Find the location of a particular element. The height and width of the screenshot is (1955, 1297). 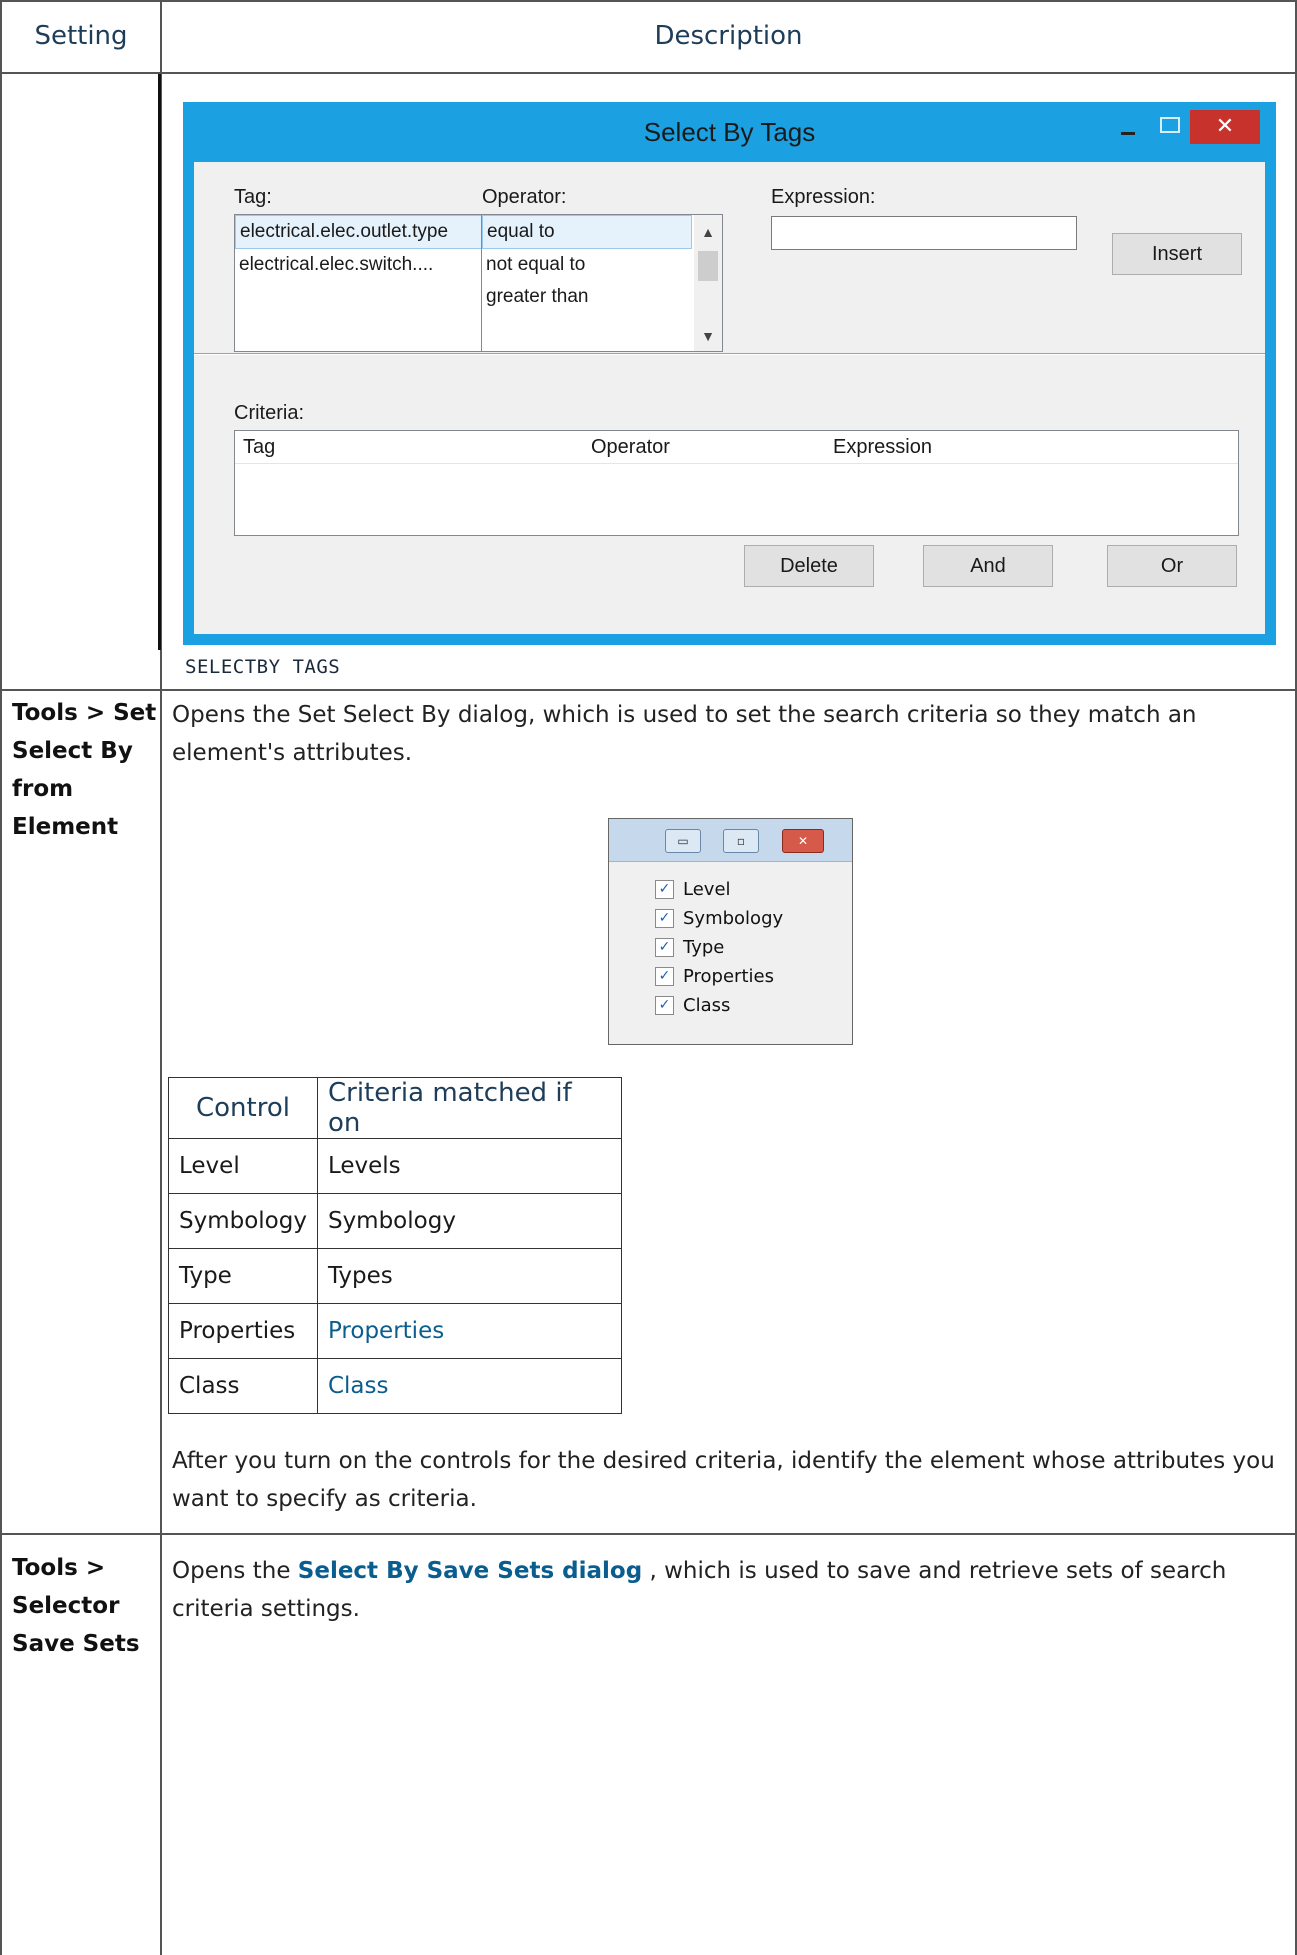

checkbox-label: Properties is located at coordinates (728, 976).